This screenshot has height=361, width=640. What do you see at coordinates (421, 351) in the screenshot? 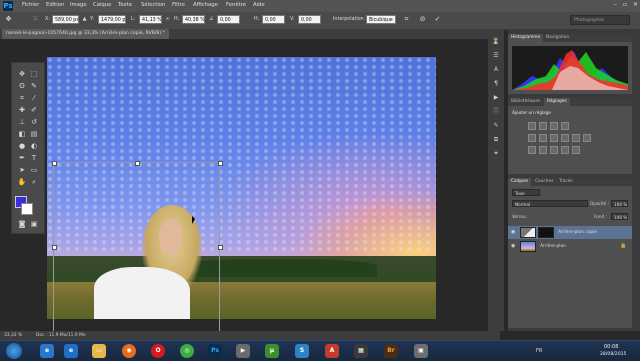
I see `archive-icon: ▣` at bounding box center [421, 351].